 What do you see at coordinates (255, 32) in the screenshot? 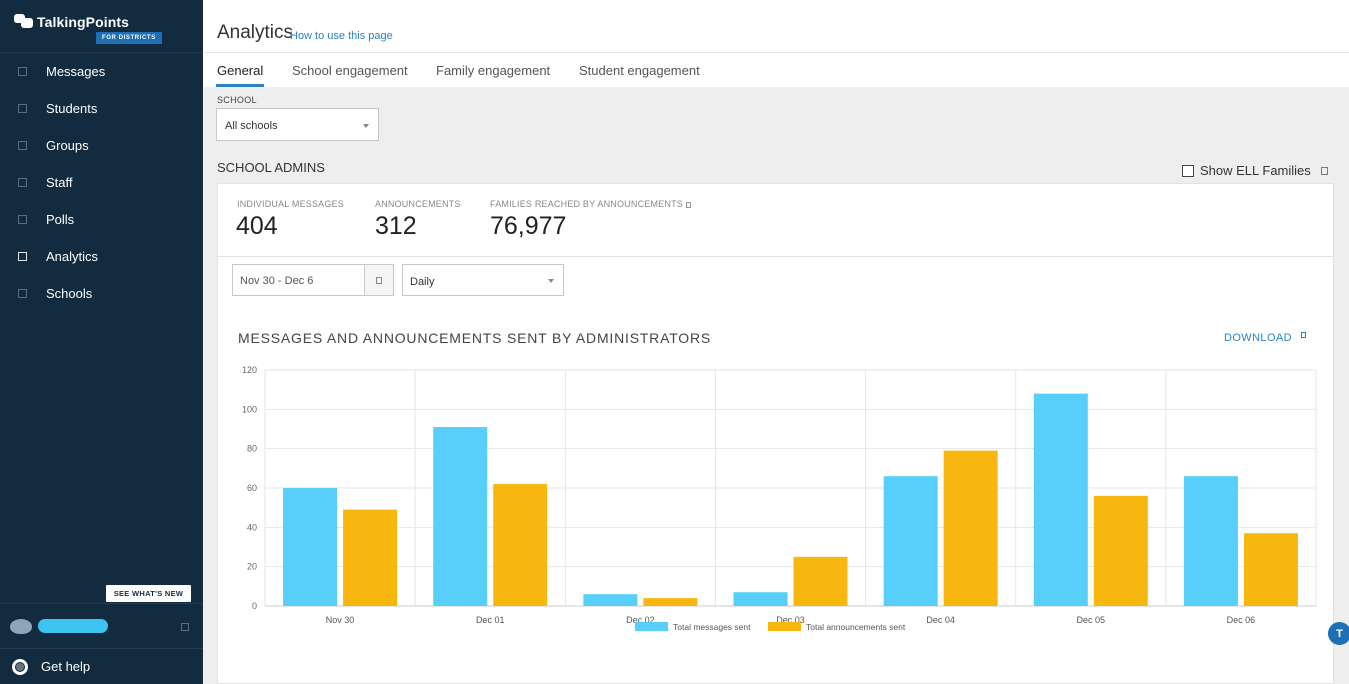
I see `page-title: Analytics` at bounding box center [255, 32].